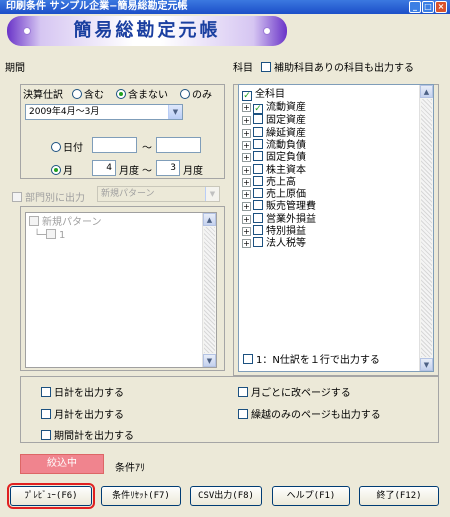 This screenshot has width=450, height=517. Describe the element at coordinates (114, 145) in the screenshot. I see `date-from-input` at that location.